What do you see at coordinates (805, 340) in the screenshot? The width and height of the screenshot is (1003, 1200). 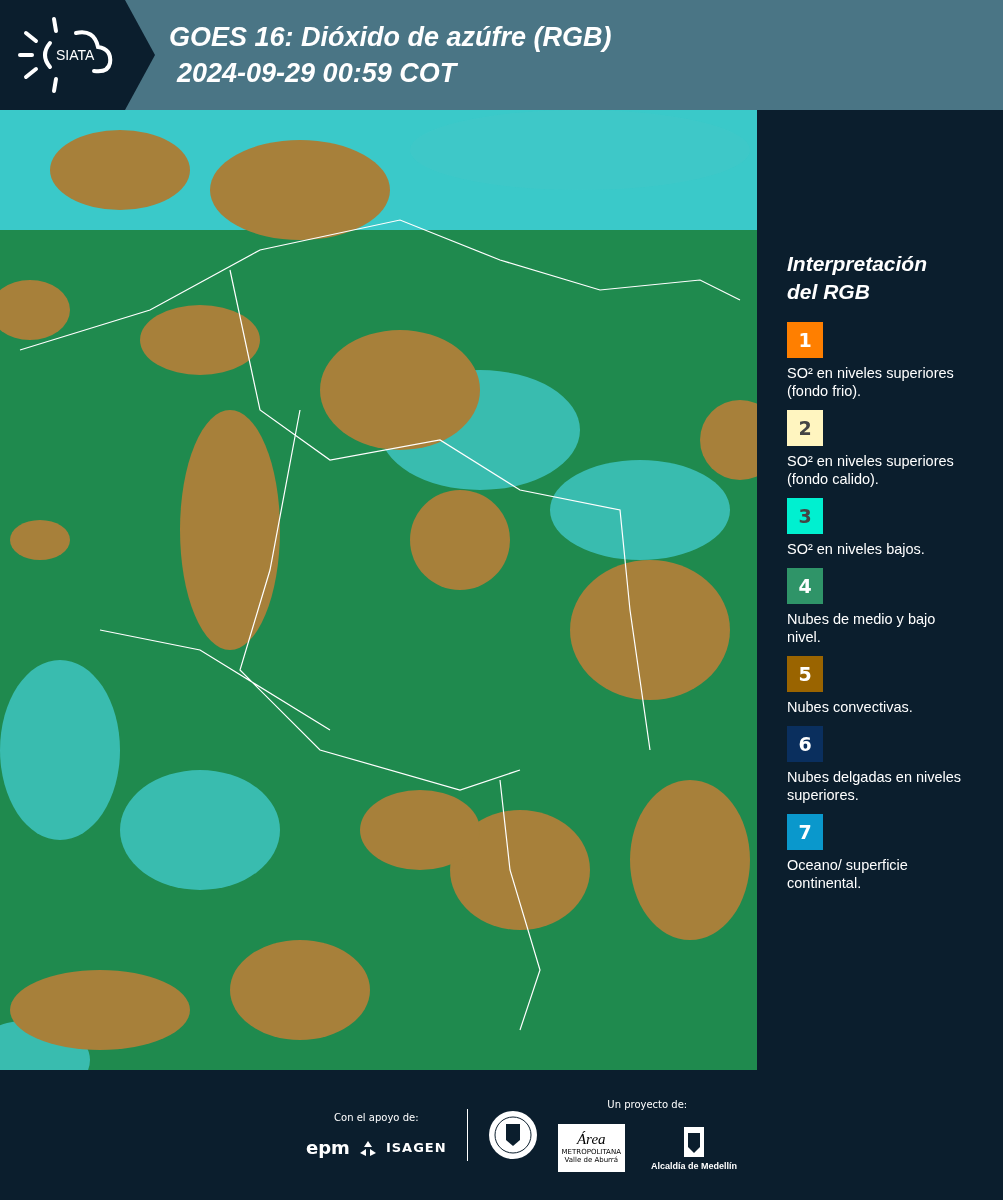 I see `legend-swatch: 1` at bounding box center [805, 340].